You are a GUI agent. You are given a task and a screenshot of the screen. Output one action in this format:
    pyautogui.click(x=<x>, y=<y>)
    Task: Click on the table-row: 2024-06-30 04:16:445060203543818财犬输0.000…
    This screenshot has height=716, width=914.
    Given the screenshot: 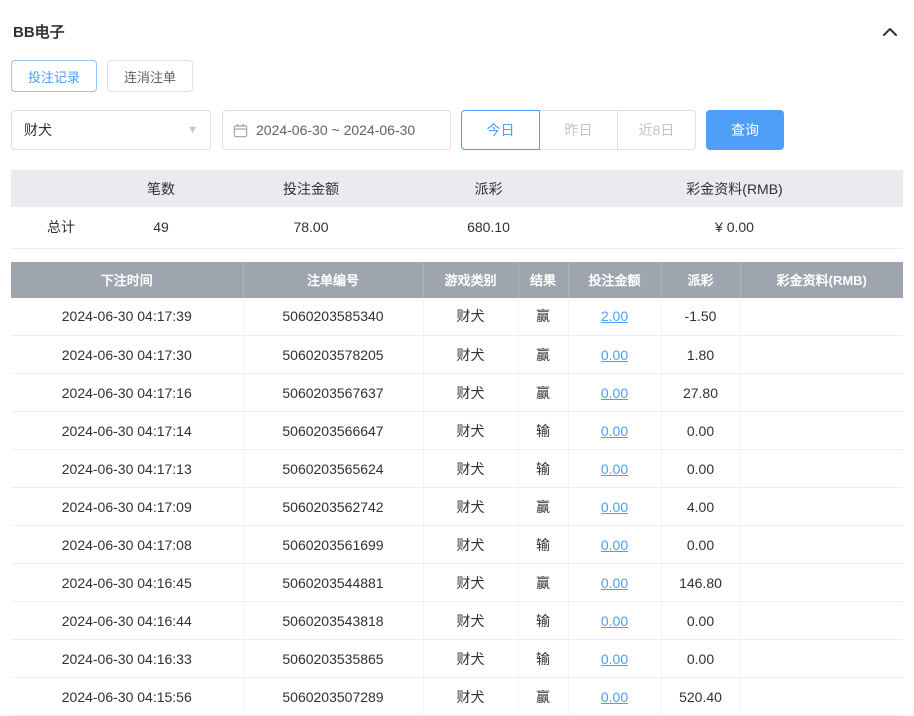 What is the action you would take?
    pyautogui.click(x=457, y=621)
    